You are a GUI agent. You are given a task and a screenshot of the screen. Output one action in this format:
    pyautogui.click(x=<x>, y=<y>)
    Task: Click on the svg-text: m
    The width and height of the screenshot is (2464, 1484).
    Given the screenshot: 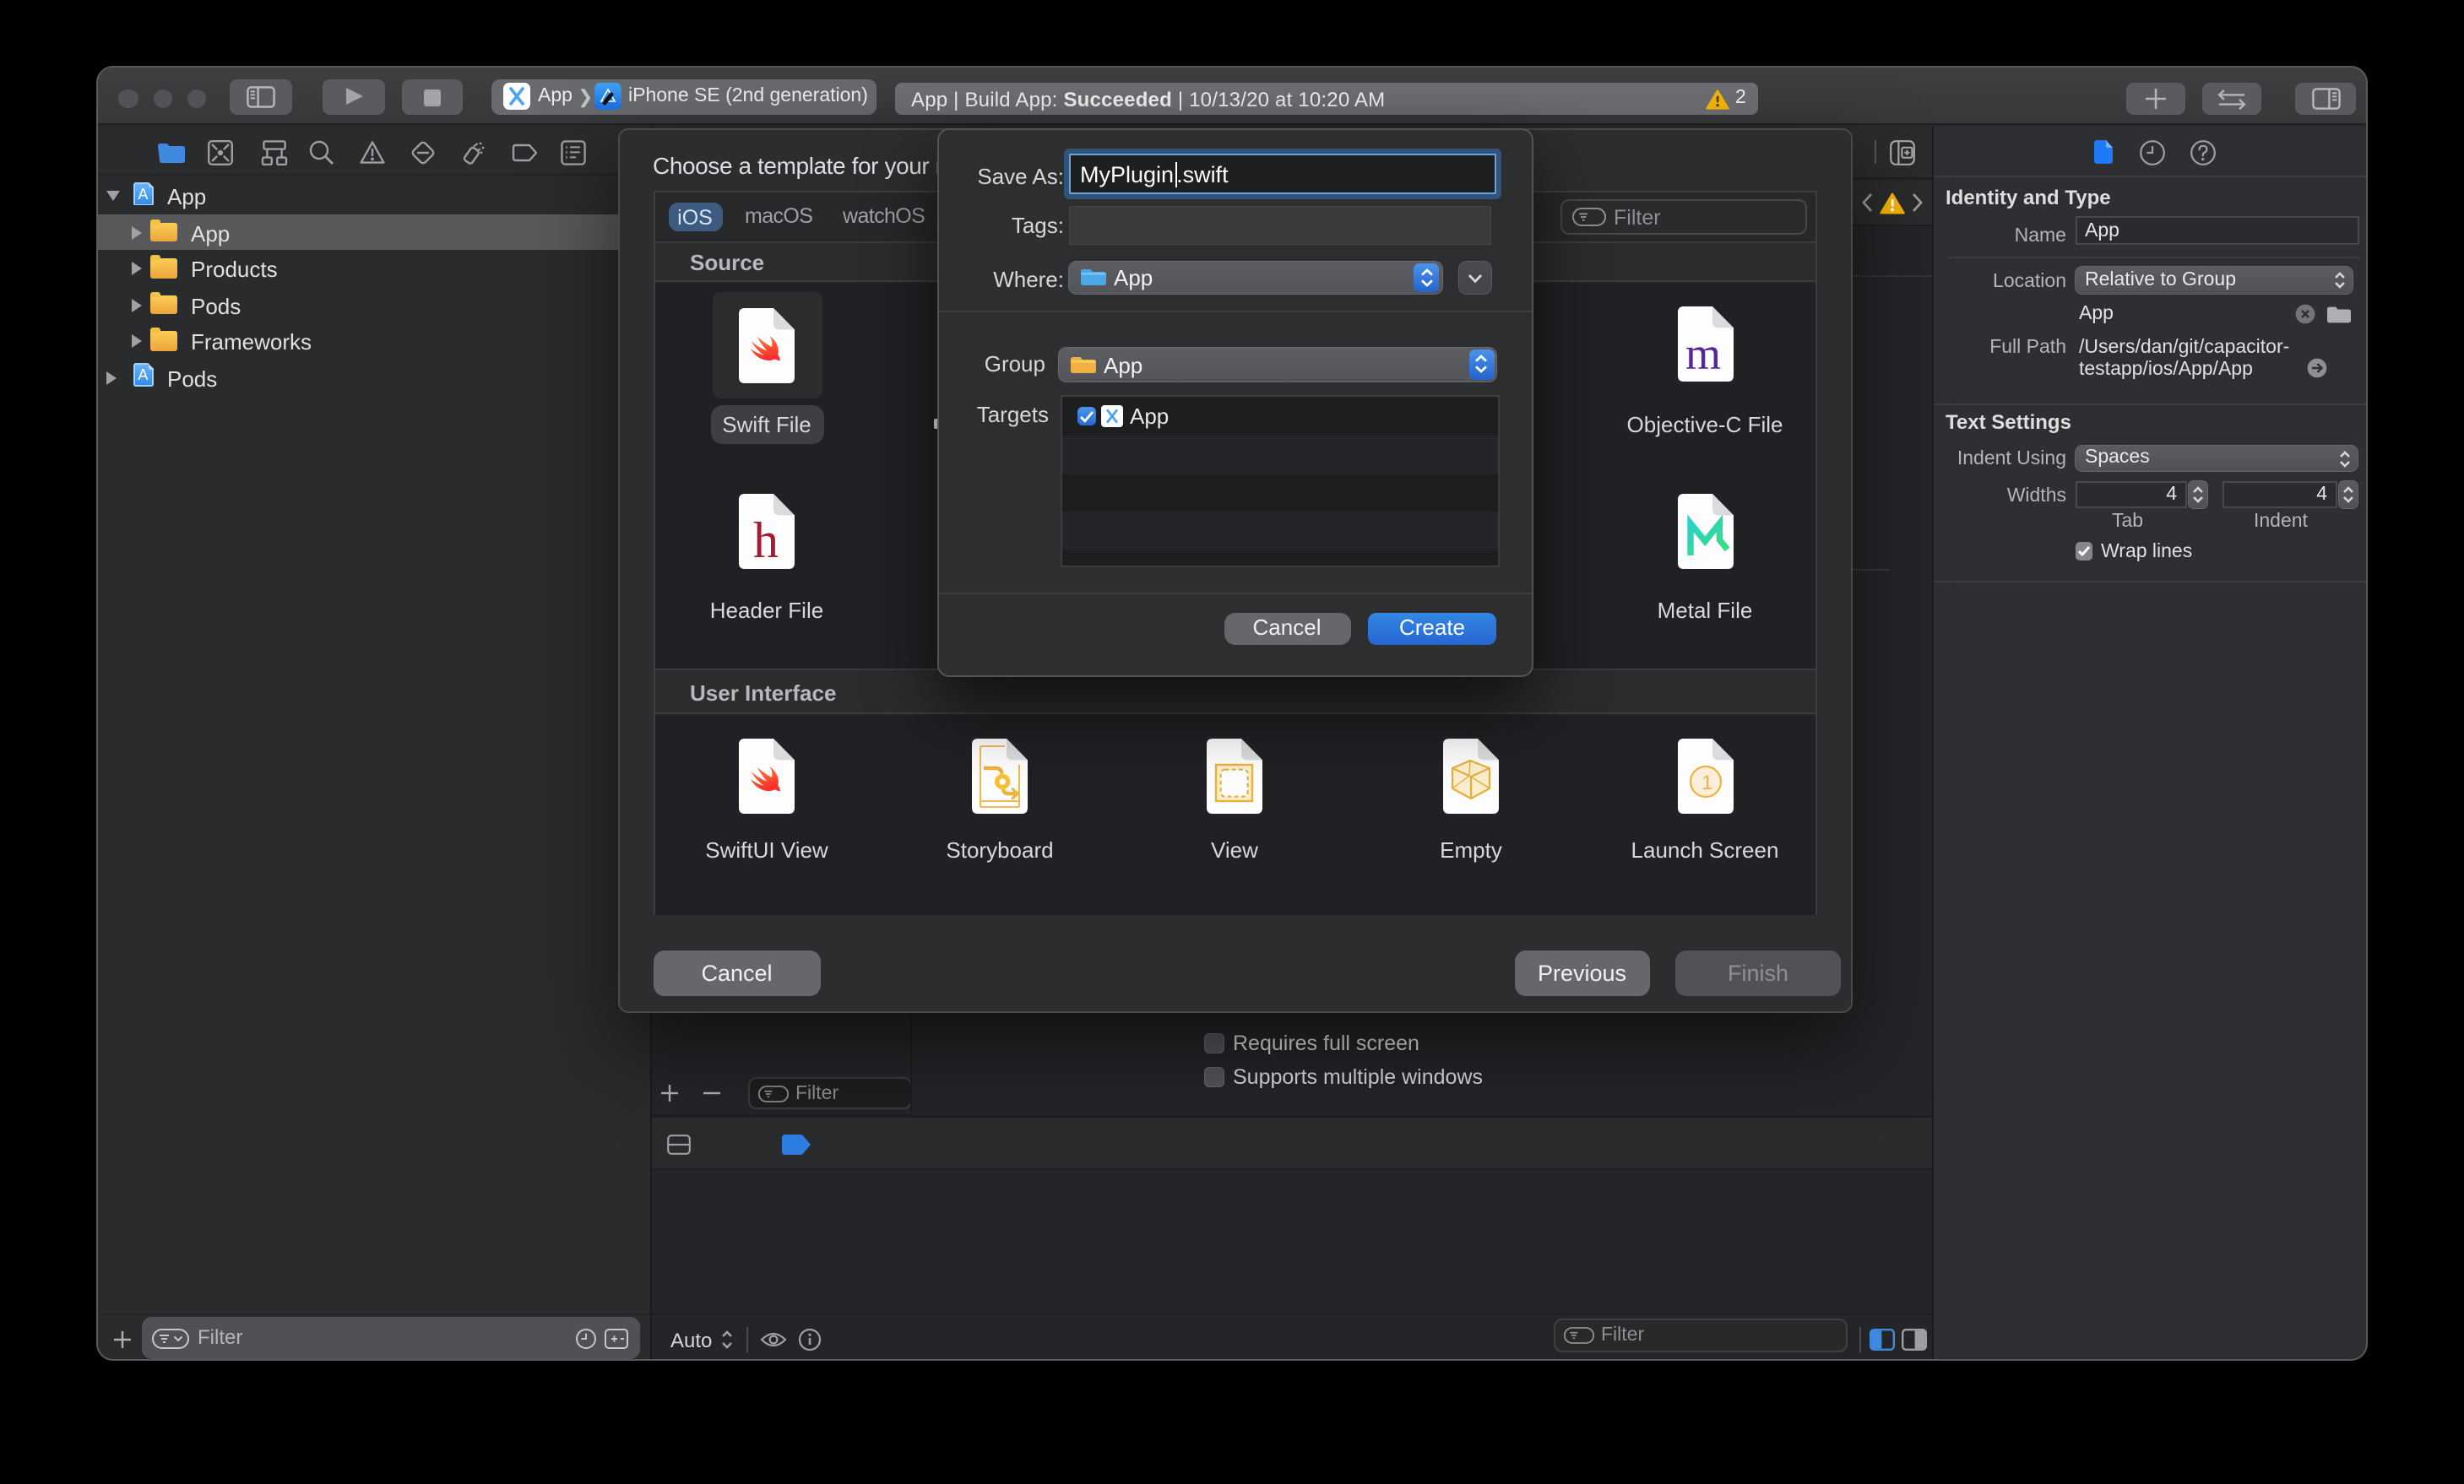 What is the action you would take?
    pyautogui.click(x=1702, y=353)
    